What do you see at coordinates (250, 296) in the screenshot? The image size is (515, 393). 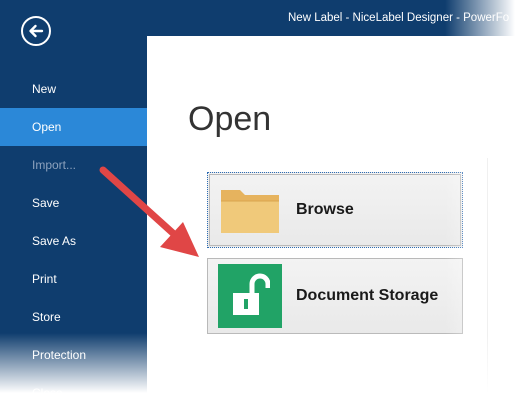 I see `unlocked-padlock-icon` at bounding box center [250, 296].